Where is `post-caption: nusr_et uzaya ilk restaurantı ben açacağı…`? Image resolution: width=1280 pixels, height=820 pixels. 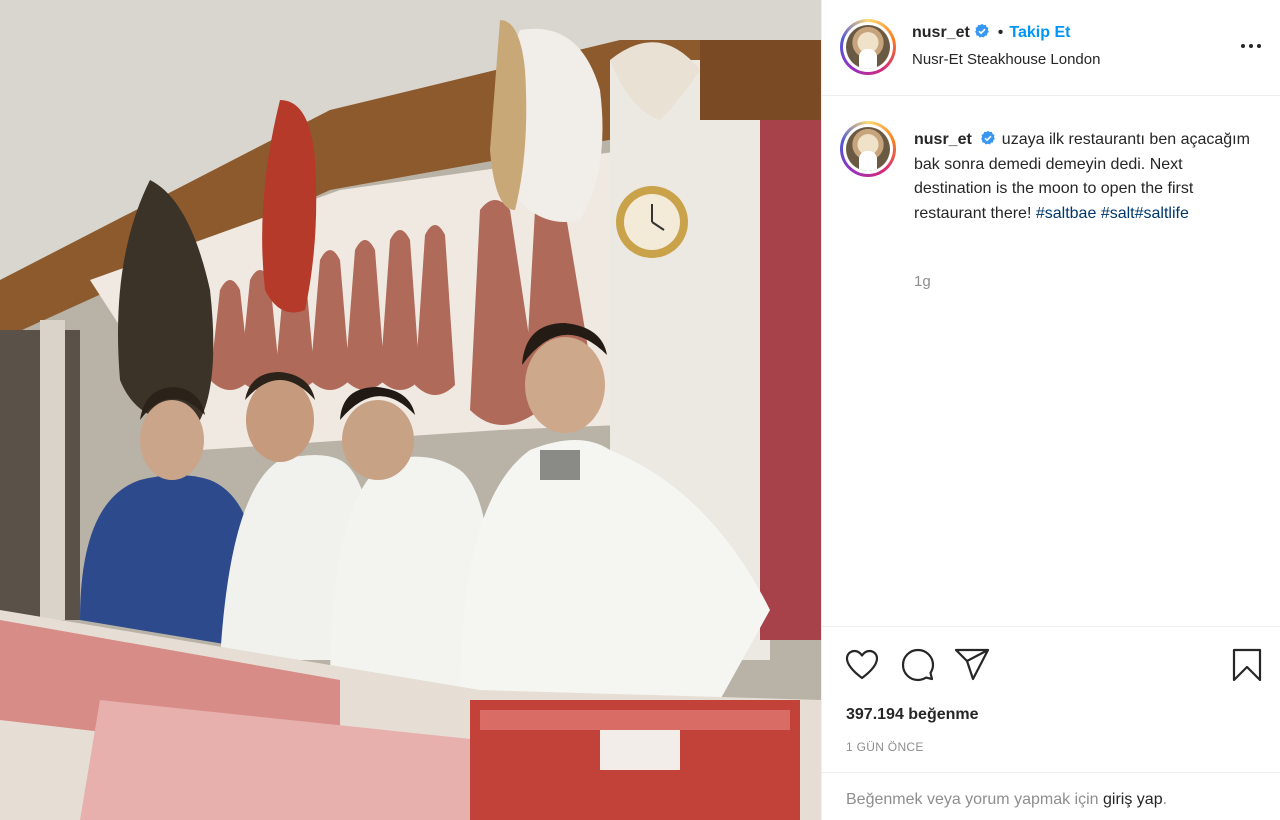
post-caption: nusr_et uzaya ilk restaurantı ben açacağı… is located at coordinates (1089, 177).